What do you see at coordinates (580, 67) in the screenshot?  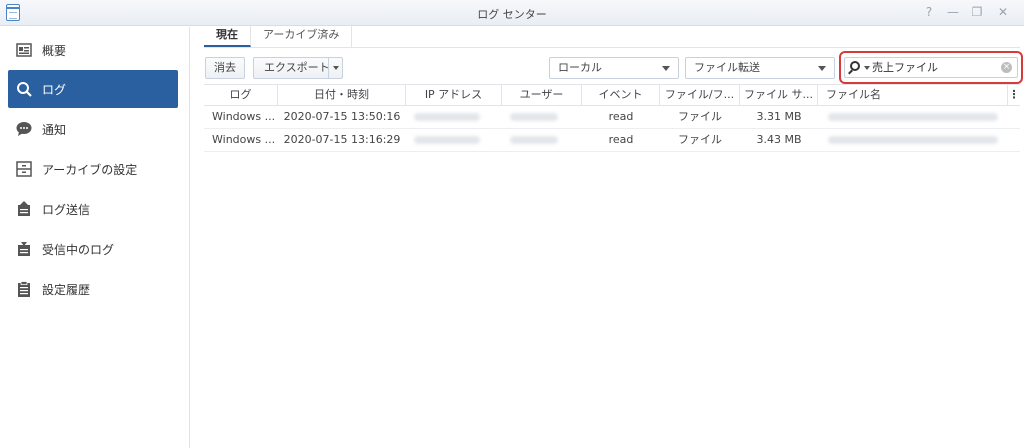 I see `source-select-value: ローカル` at bounding box center [580, 67].